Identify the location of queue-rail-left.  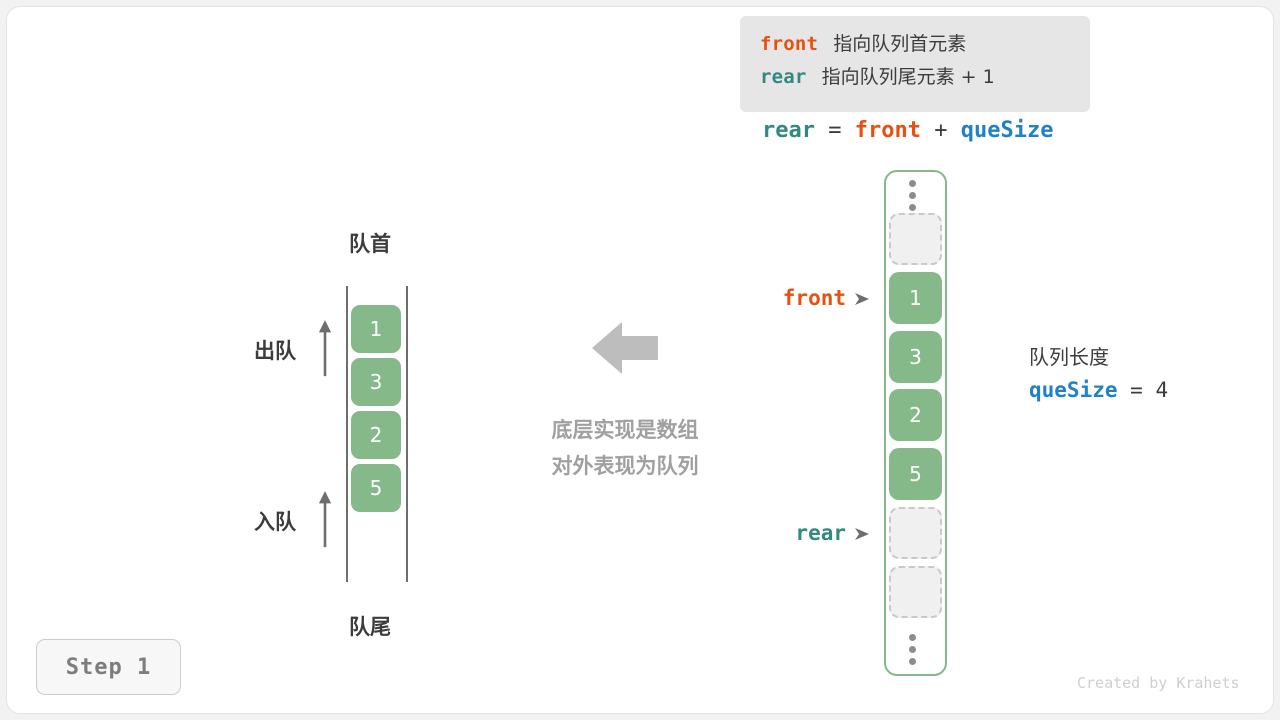
(347, 434).